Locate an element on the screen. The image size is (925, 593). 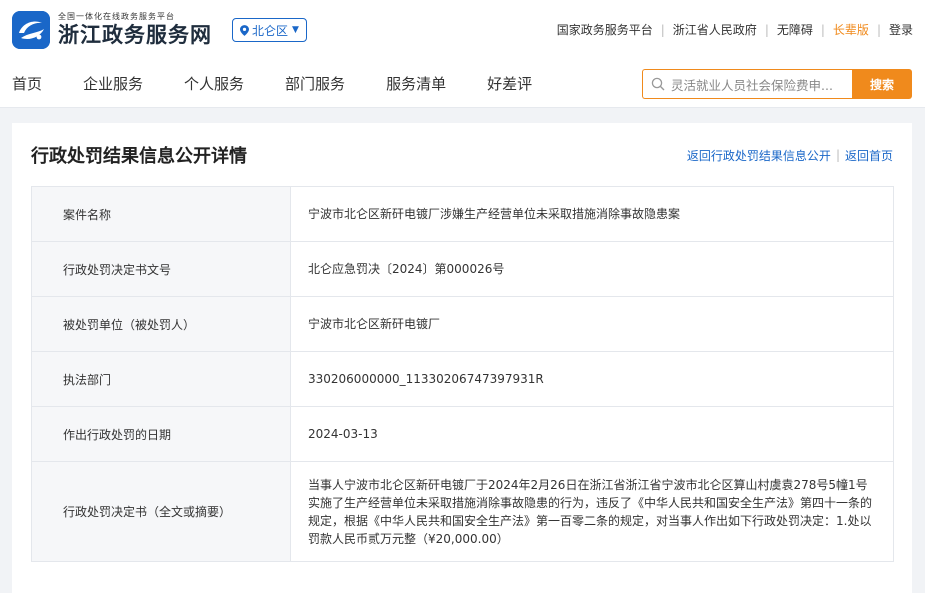
link-national-platform: 国家政务服务平台 is located at coordinates (605, 29).